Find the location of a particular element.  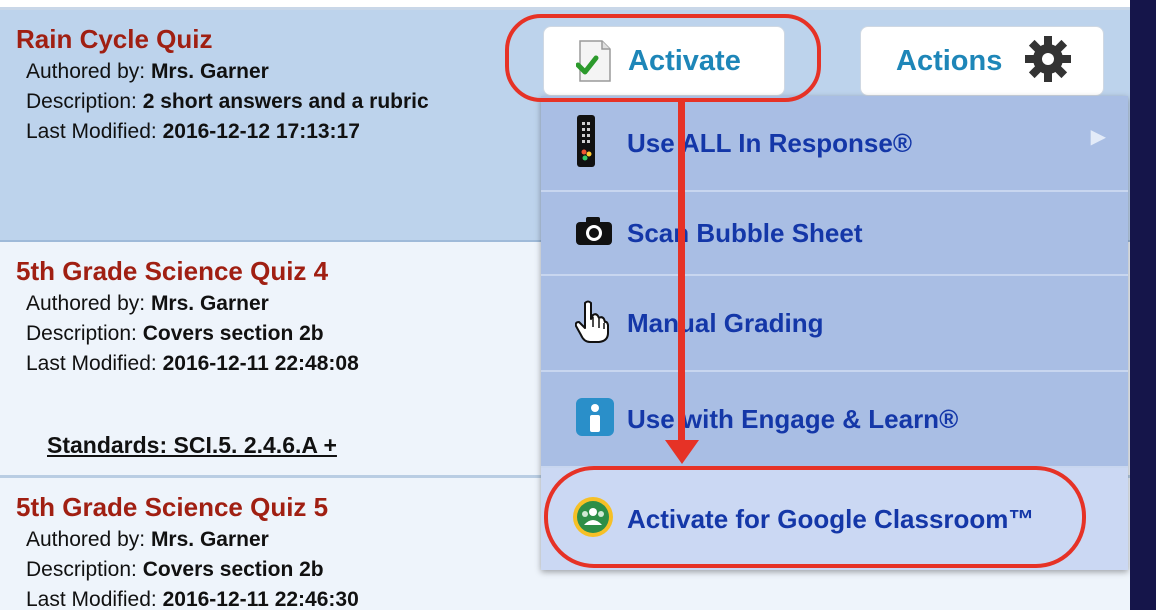

arrow-annotation is located at coordinates (681, 273).